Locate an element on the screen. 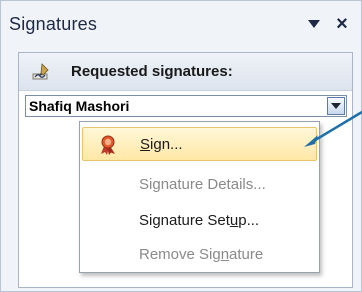  requested-signatures-header: Requested signatures: is located at coordinates (185, 72).